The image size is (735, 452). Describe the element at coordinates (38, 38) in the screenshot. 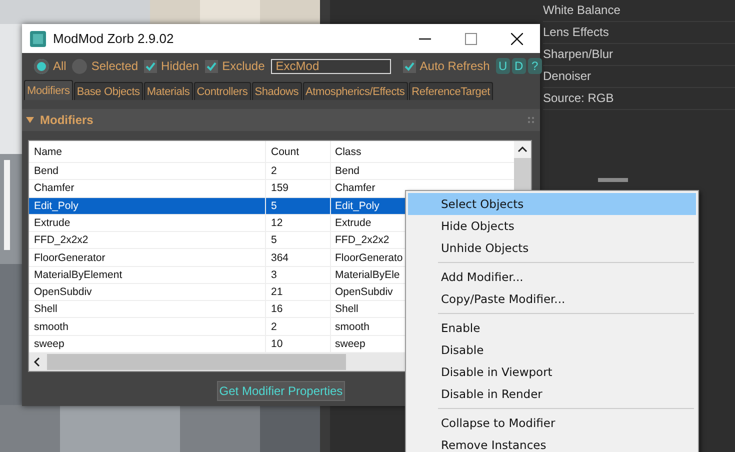

I see `app-icon` at that location.